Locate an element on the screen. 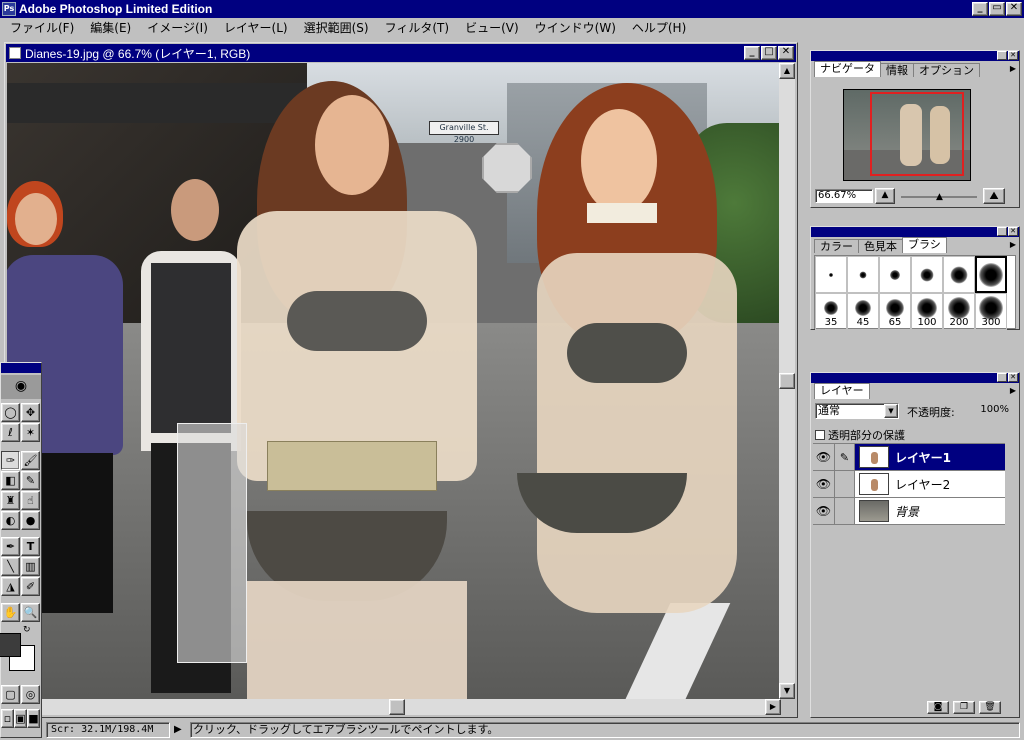  brush-preset: 100 is located at coordinates (927, 311).